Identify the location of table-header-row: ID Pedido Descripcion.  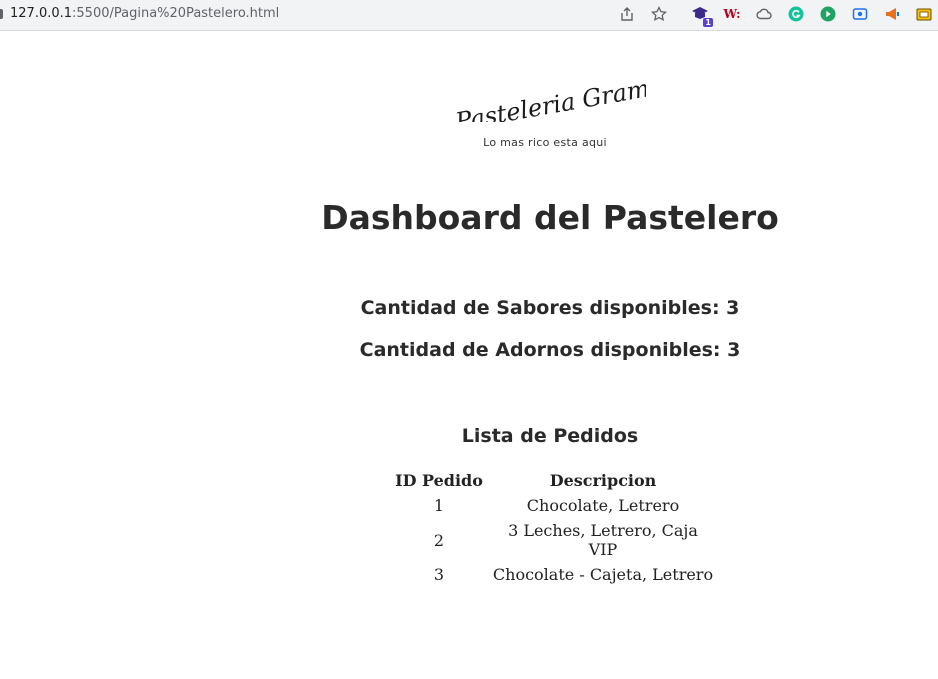
(554, 480).